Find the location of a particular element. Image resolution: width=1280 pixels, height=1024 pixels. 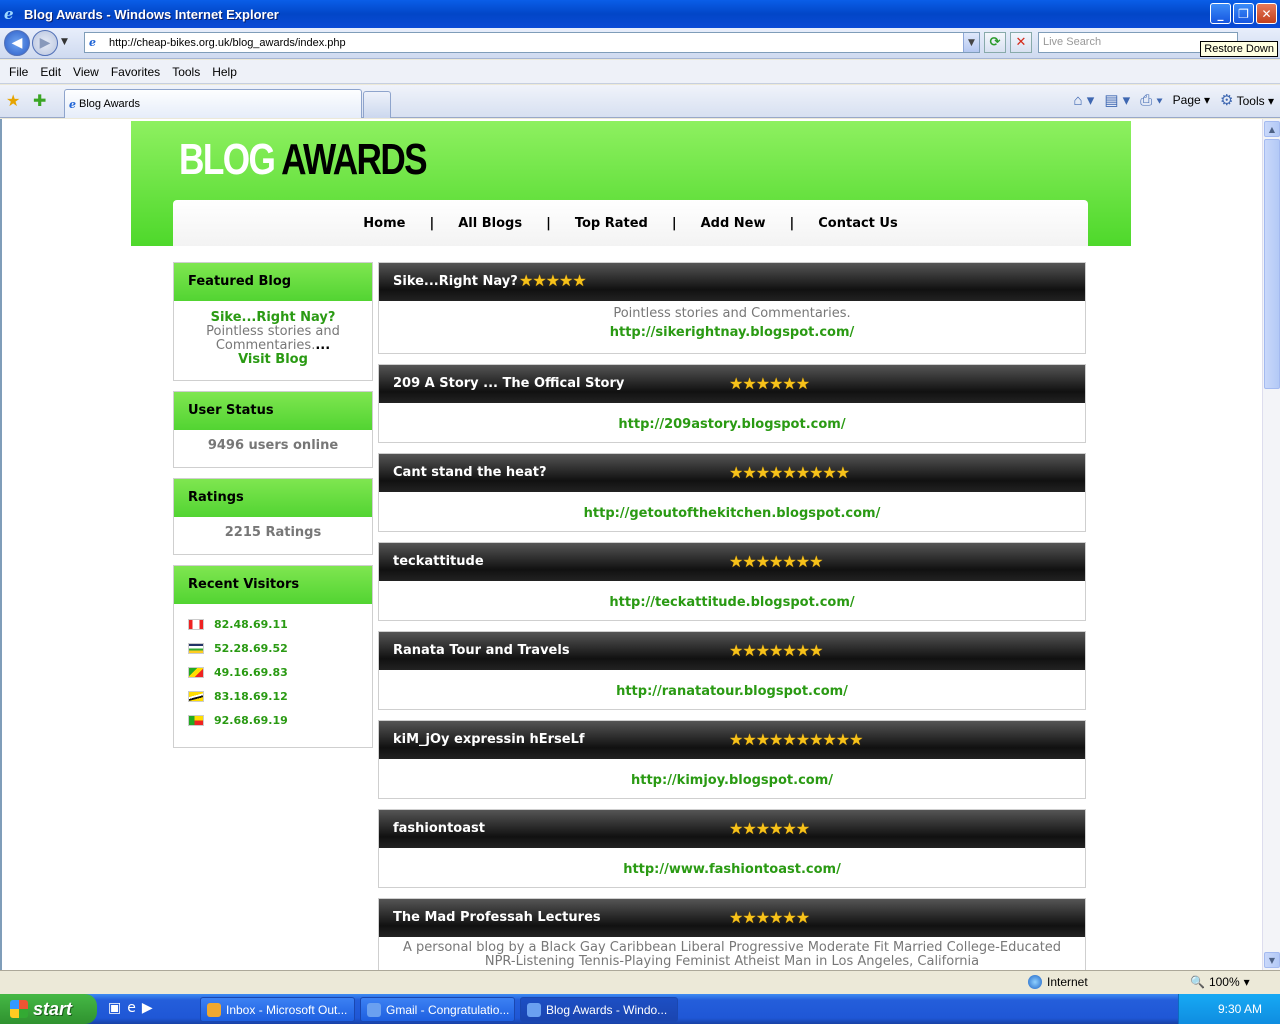

entry-title: Sike...Right Nay? is located at coordinates (455, 281).